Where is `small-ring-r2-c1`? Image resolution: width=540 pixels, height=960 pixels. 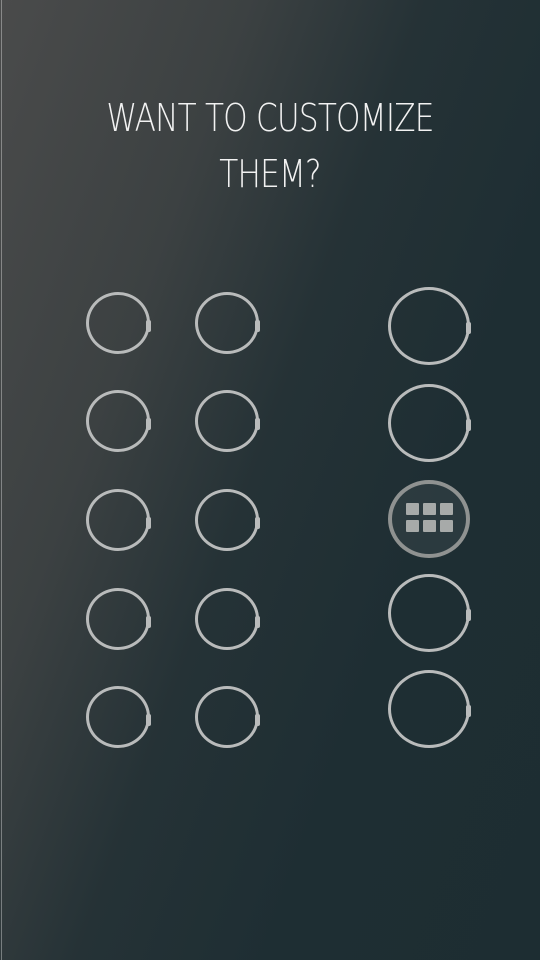
small-ring-r2-c1 is located at coordinates (118, 421).